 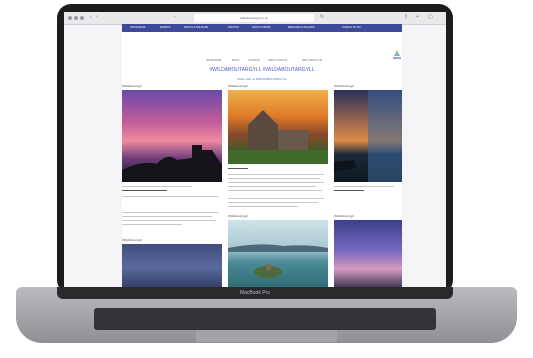 What do you see at coordinates (262, 70) in the screenshot?
I see `hashtag-heading: #WILDABOUTARGYLL #WILDABOUTARGYLL` at bounding box center [262, 70].